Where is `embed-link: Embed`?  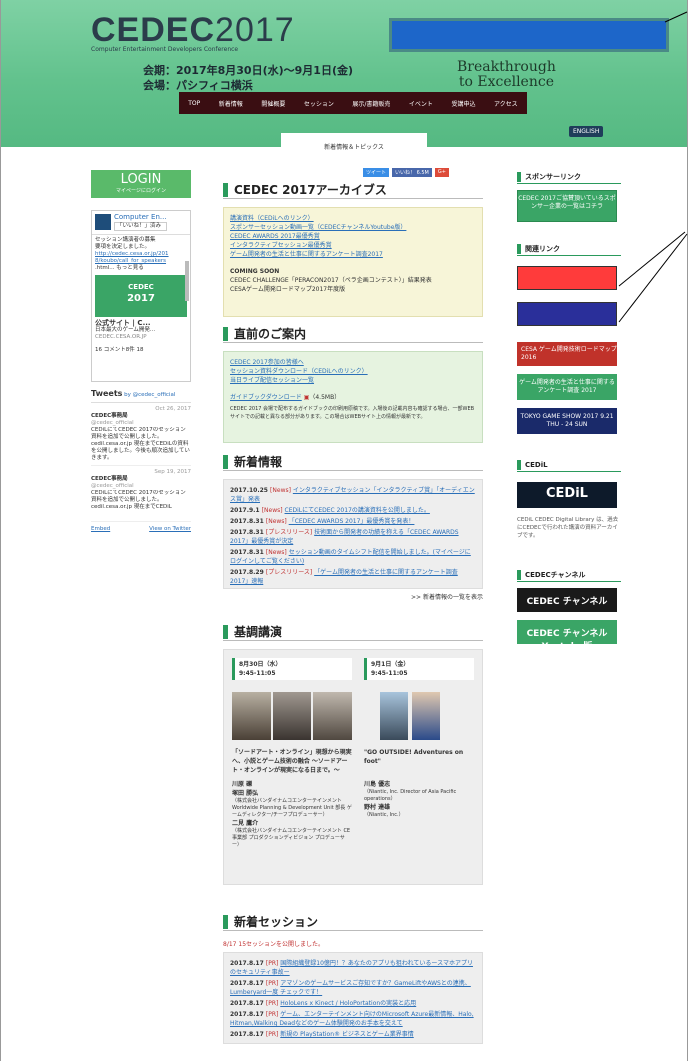 embed-link: Embed is located at coordinates (100, 529).